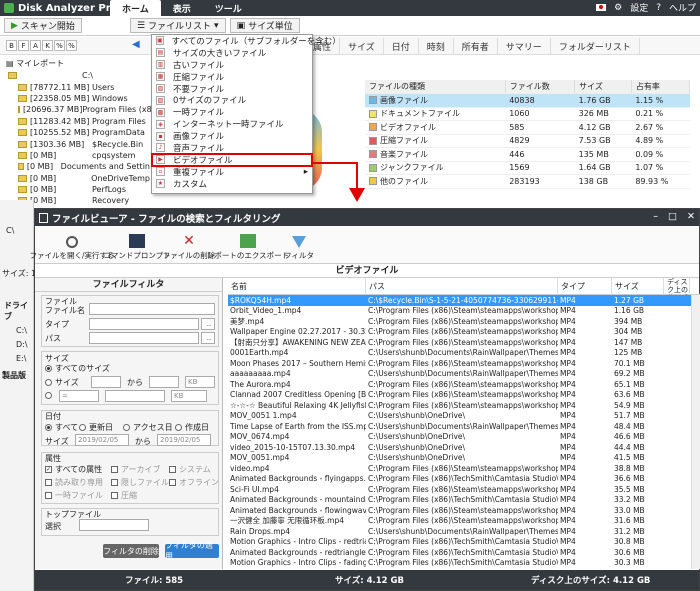  What do you see at coordinates (401, 46) in the screenshot?
I see `col-date: 日付` at bounding box center [401, 46].